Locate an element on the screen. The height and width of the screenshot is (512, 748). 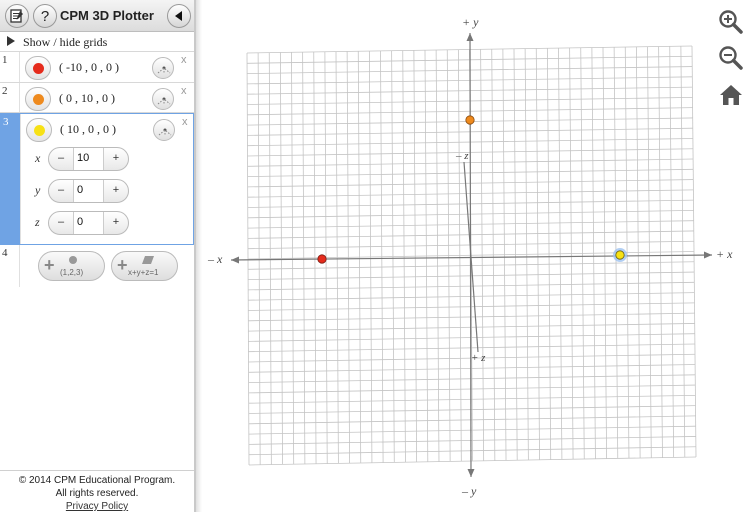
x-stepper: – 10 + is located at coordinates (88, 159).